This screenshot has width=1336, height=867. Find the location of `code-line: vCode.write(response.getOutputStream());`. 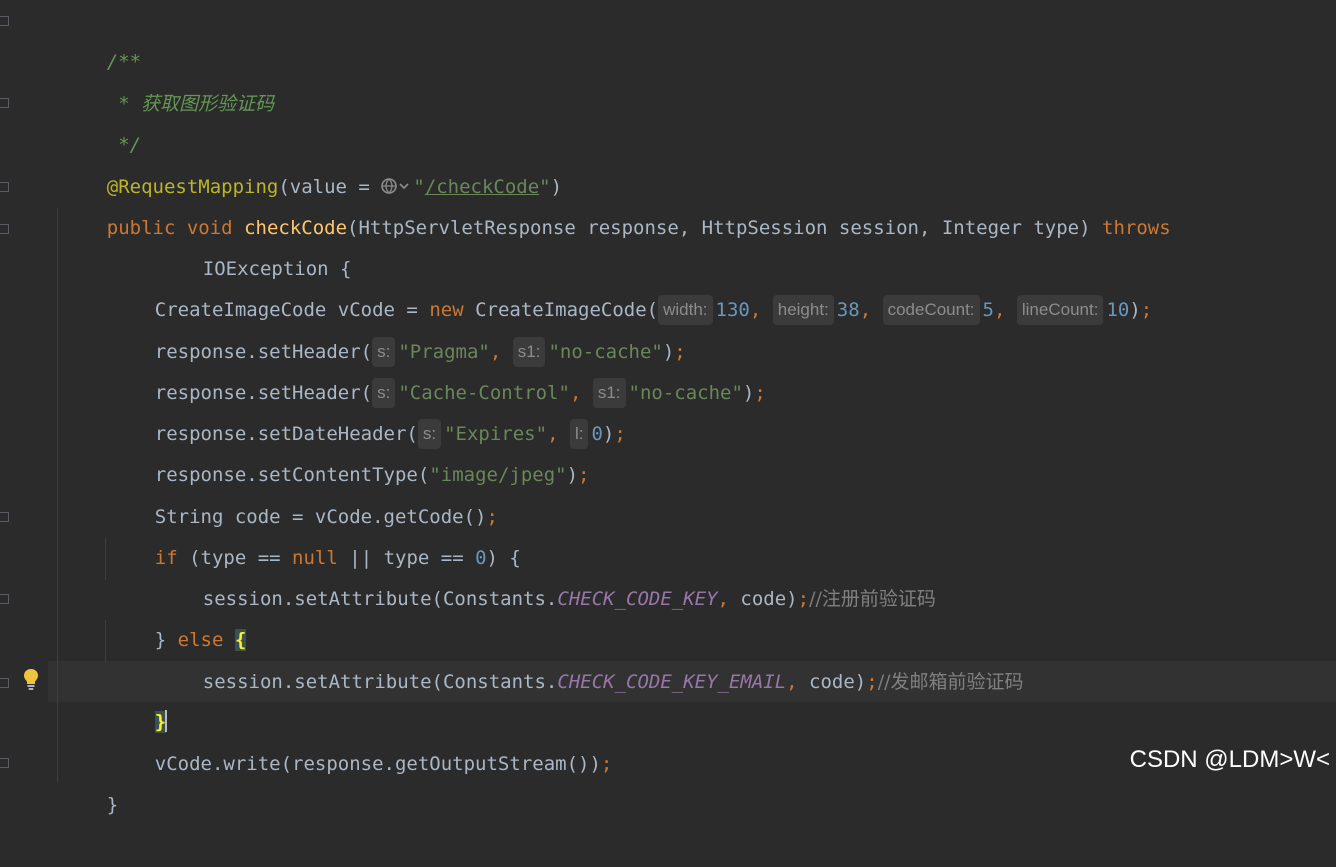

code-line: vCode.write(response.getOutputStream()); is located at coordinates (383, 764).